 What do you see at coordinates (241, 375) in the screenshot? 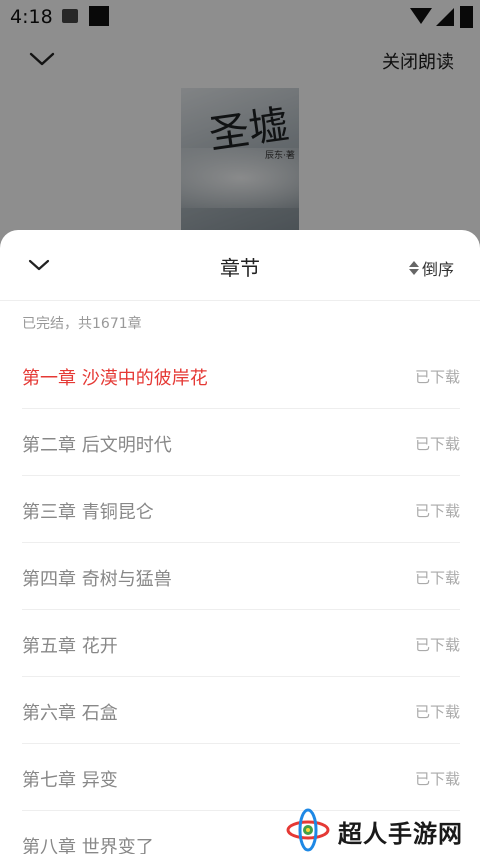
I see `chapter-row: 第一章 沙漠中的彼岸花 已下载` at bounding box center [241, 375].